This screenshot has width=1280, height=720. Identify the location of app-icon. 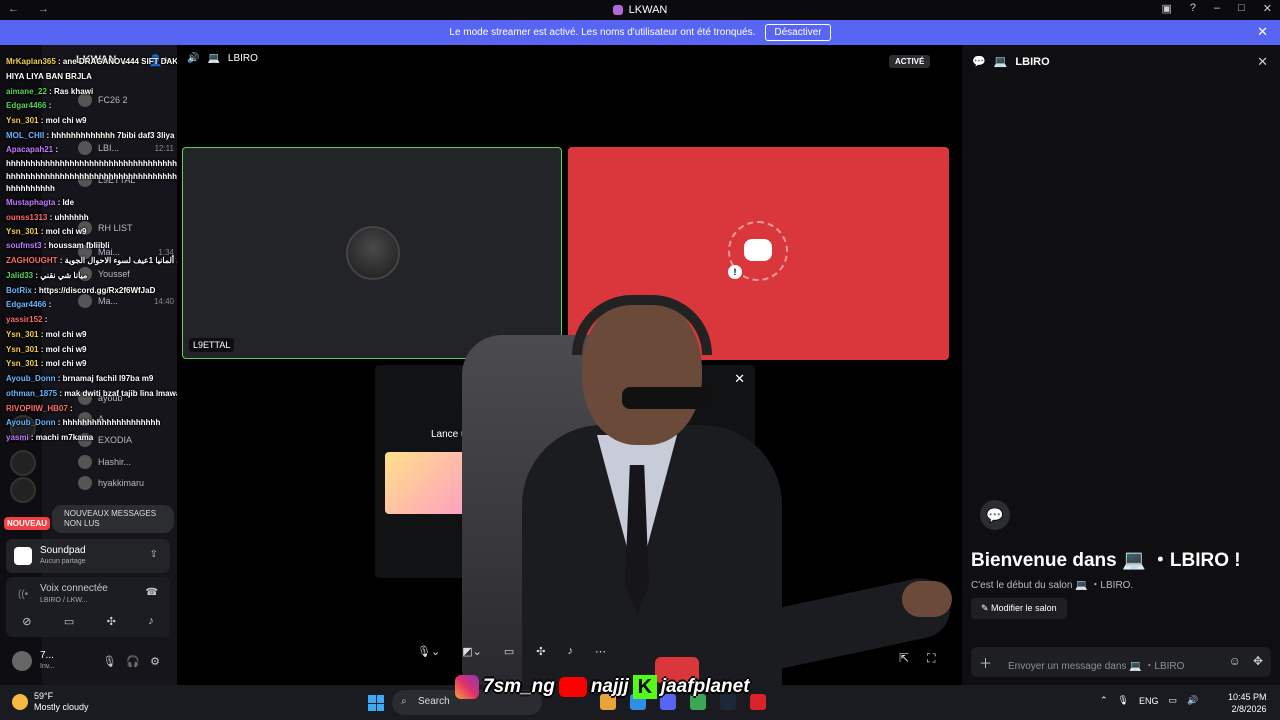
(758, 702).